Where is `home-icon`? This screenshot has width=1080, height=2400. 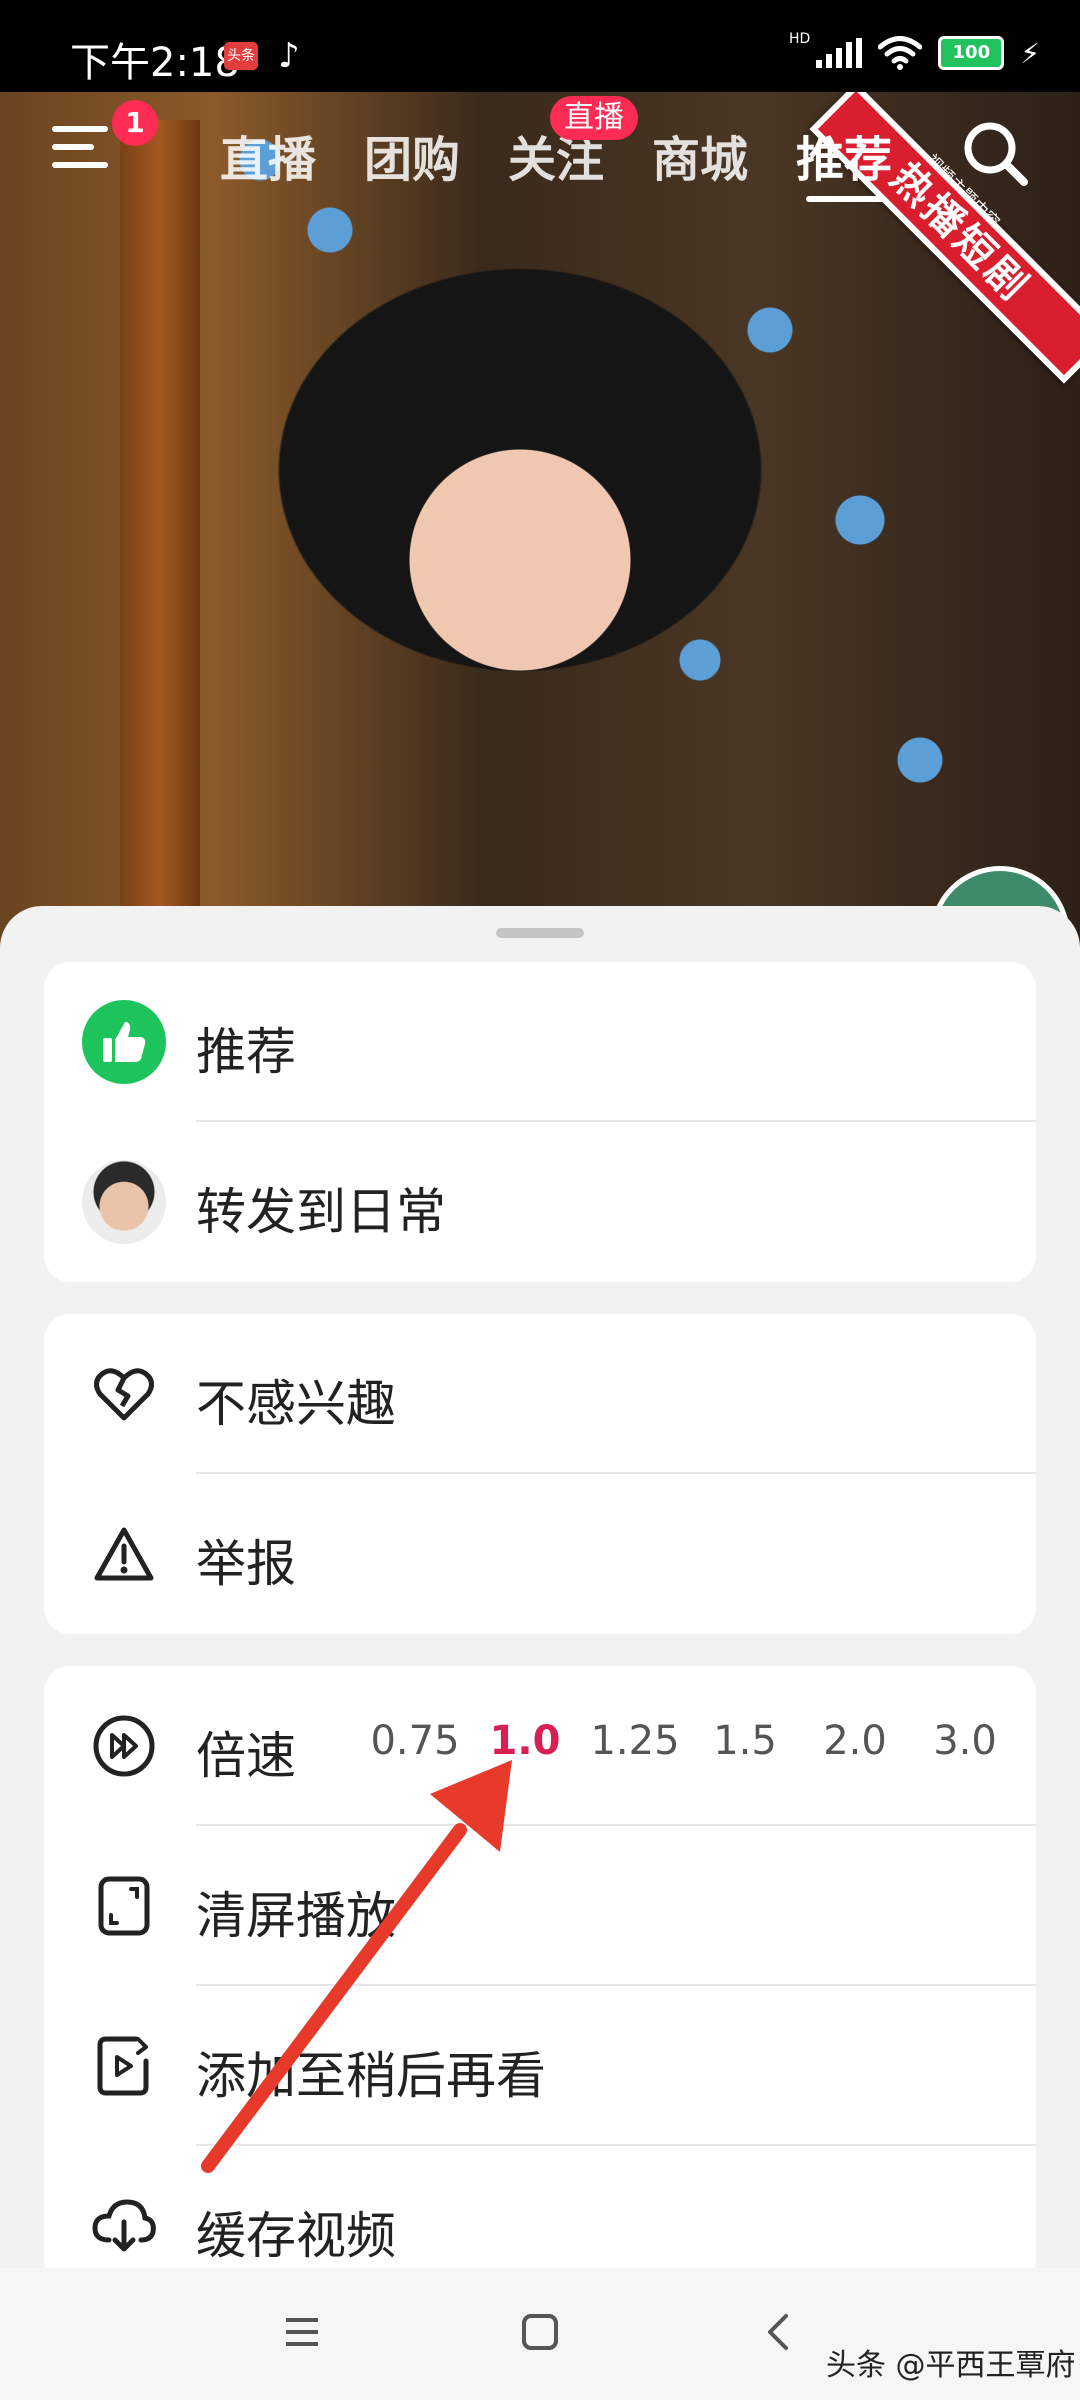
home-icon is located at coordinates (540, 2332).